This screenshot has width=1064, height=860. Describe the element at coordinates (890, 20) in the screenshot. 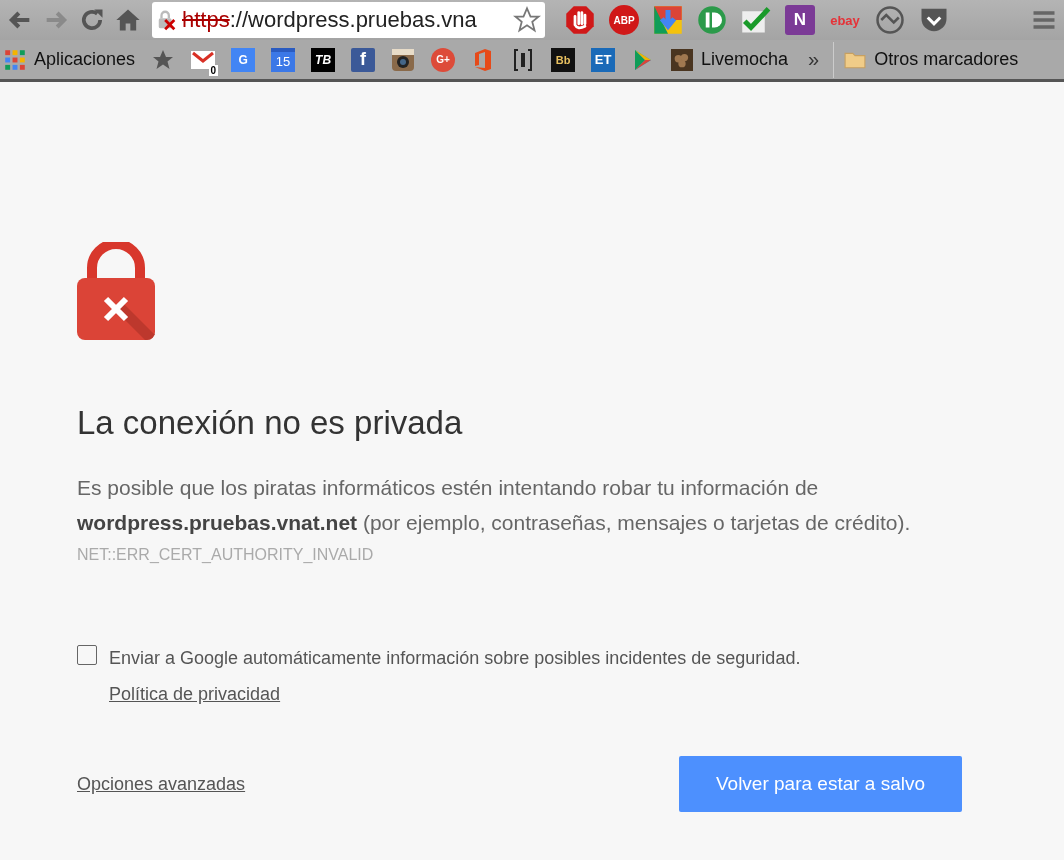

I see `sync-circle-icon` at that location.